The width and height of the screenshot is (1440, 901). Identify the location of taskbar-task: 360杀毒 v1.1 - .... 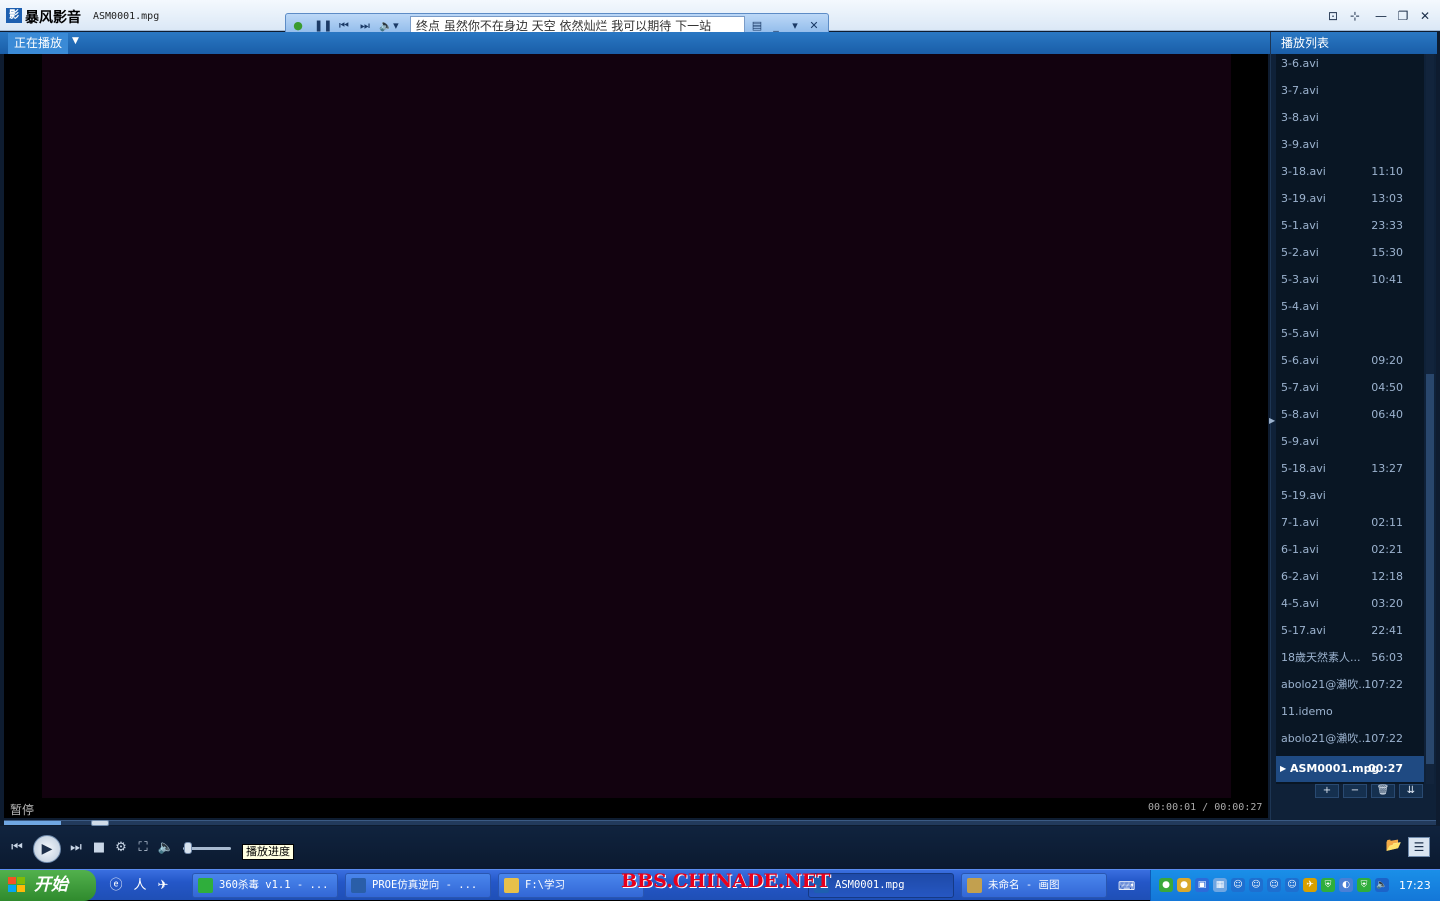
(265, 885).